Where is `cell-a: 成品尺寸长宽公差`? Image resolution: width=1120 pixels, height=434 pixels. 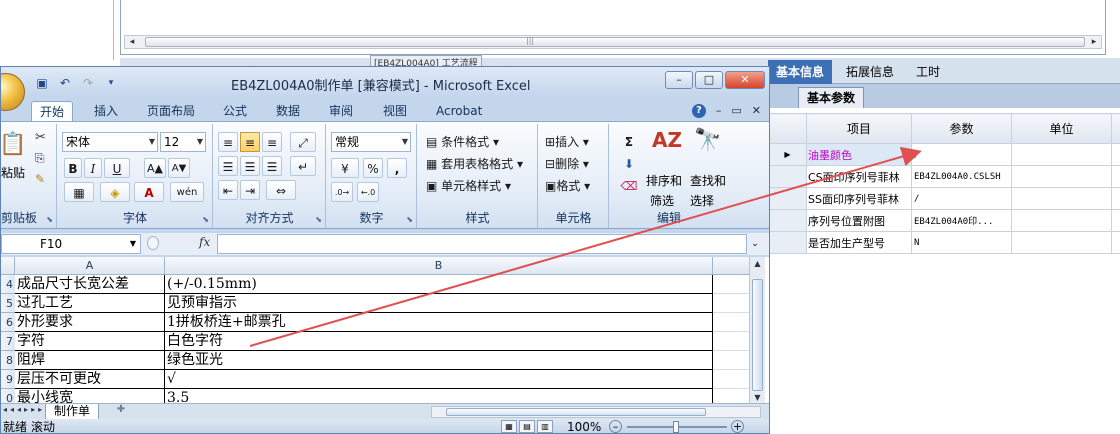 cell-a: 成品尺寸长宽公差 is located at coordinates (90, 284).